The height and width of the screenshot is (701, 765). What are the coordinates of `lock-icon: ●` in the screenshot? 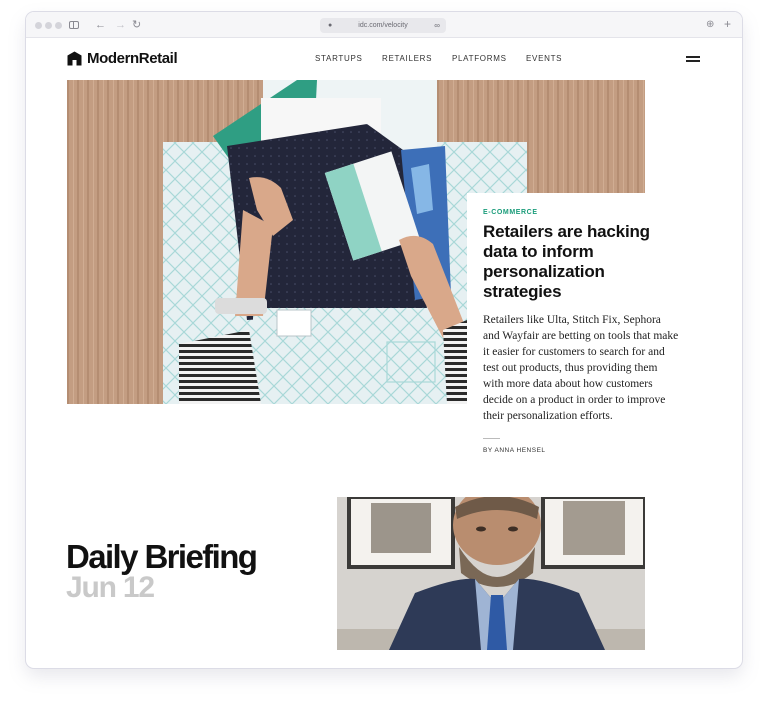 It's located at (330, 25).